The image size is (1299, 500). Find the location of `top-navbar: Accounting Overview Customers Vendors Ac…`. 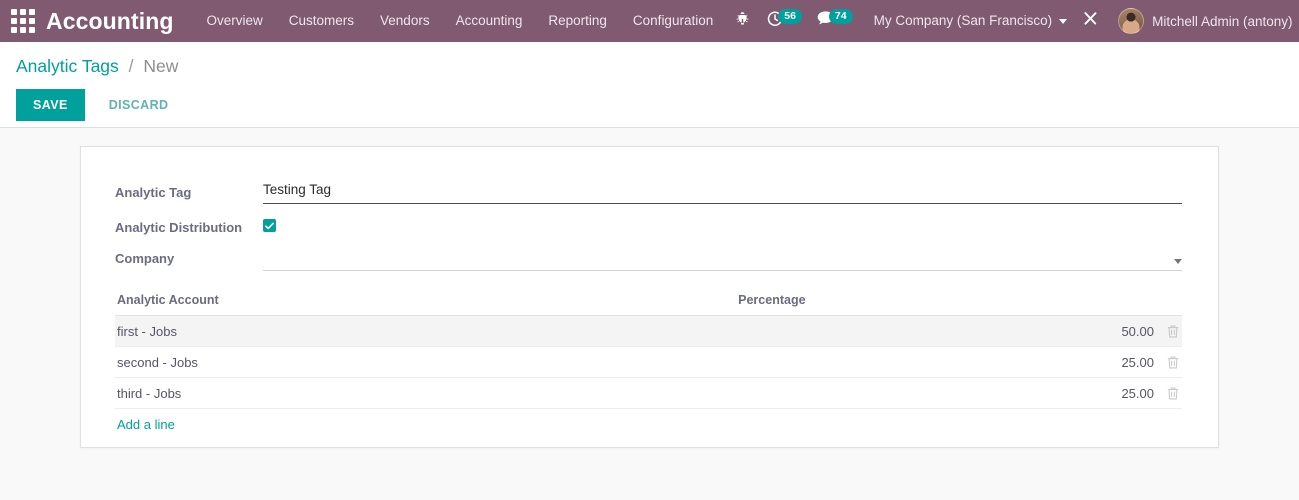

top-navbar: Accounting Overview Customers Vendors Ac… is located at coordinates (649, 21).